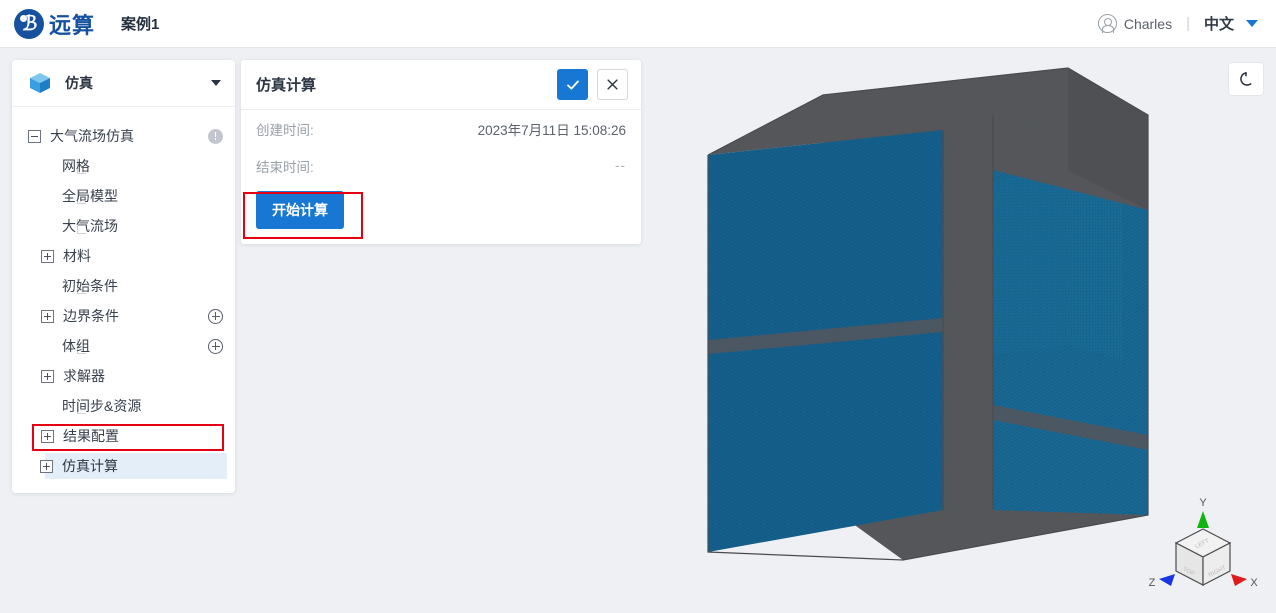  I want to click on tree-item-label: 结果配置, so click(91, 436).